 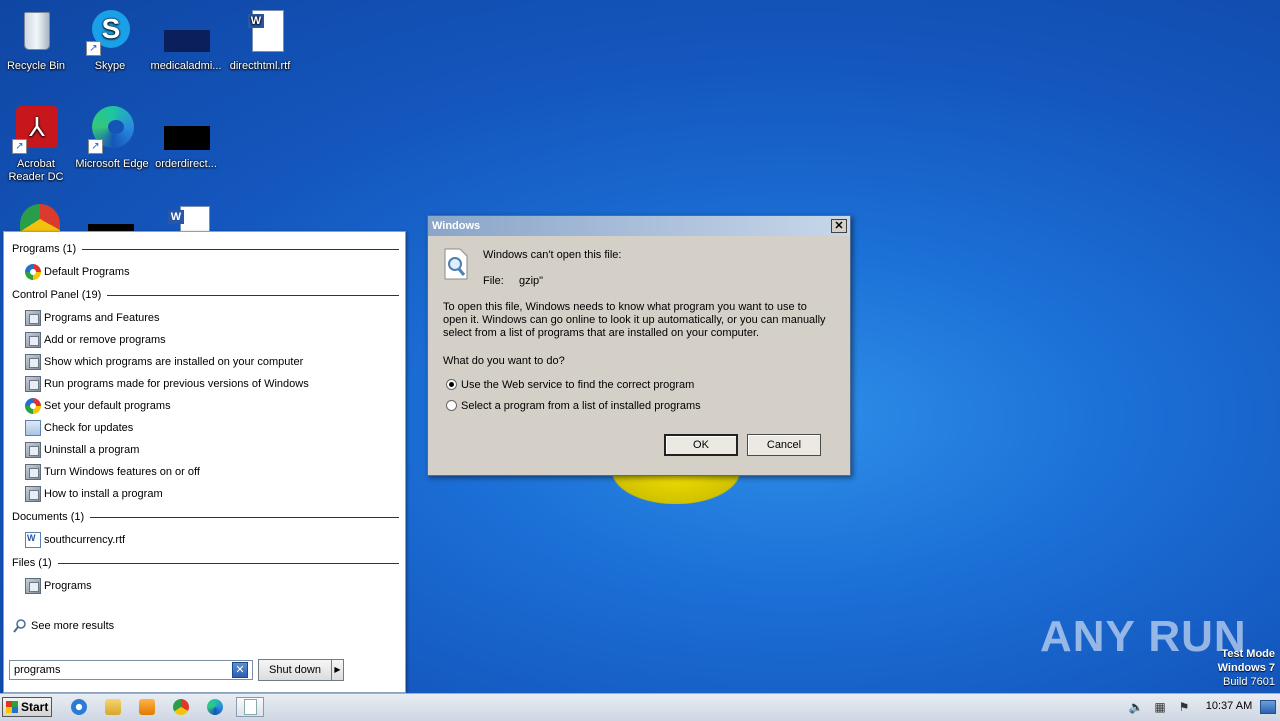 What do you see at coordinates (58, 586) in the screenshot?
I see `result-programs-folder: Programs` at bounding box center [58, 586].